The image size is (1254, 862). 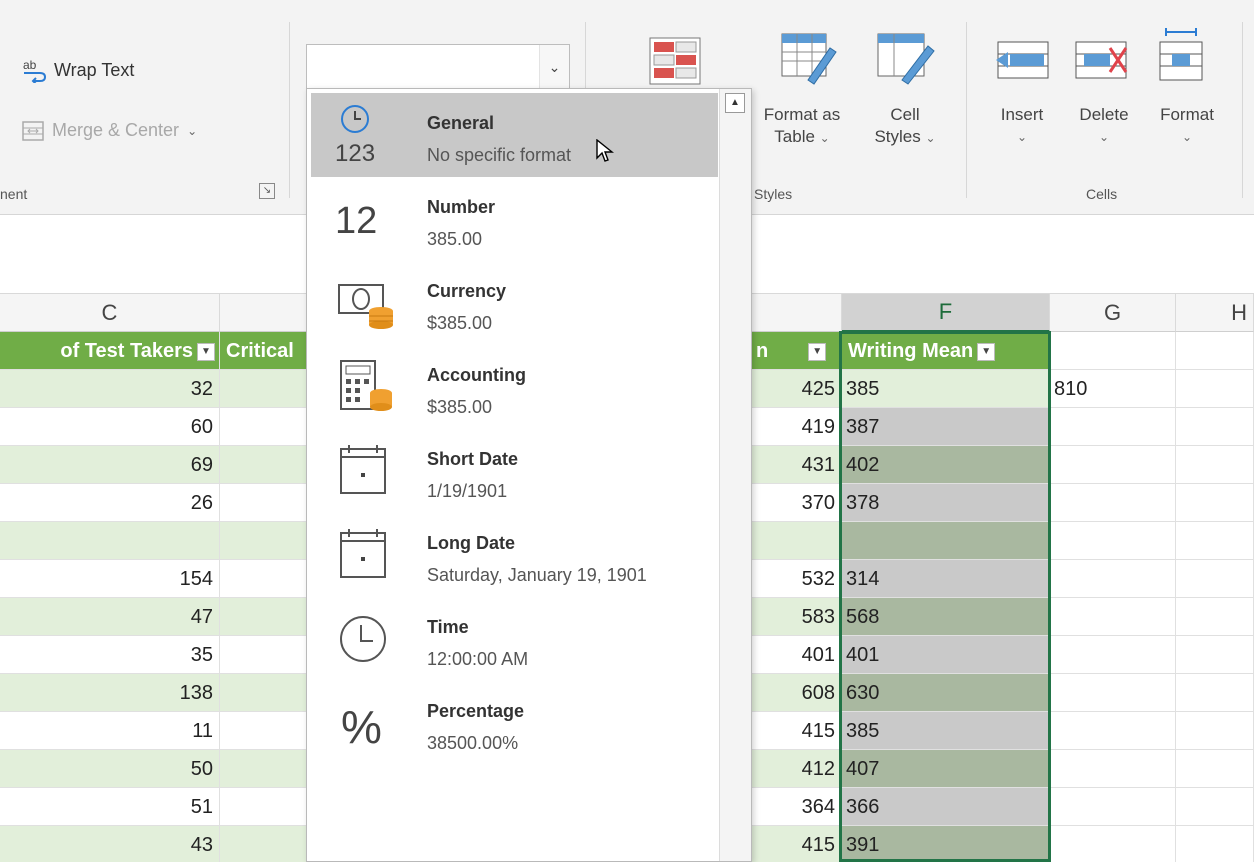 What do you see at coordinates (110, 427) in the screenshot?
I see `cell-c: 60` at bounding box center [110, 427].